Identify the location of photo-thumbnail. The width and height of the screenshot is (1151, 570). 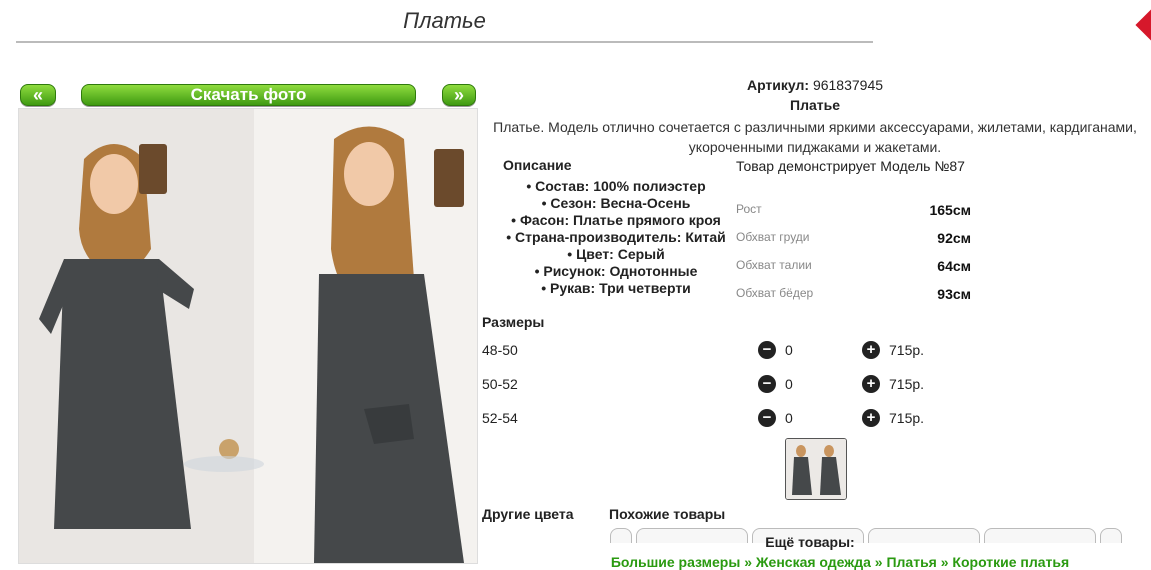
(816, 469).